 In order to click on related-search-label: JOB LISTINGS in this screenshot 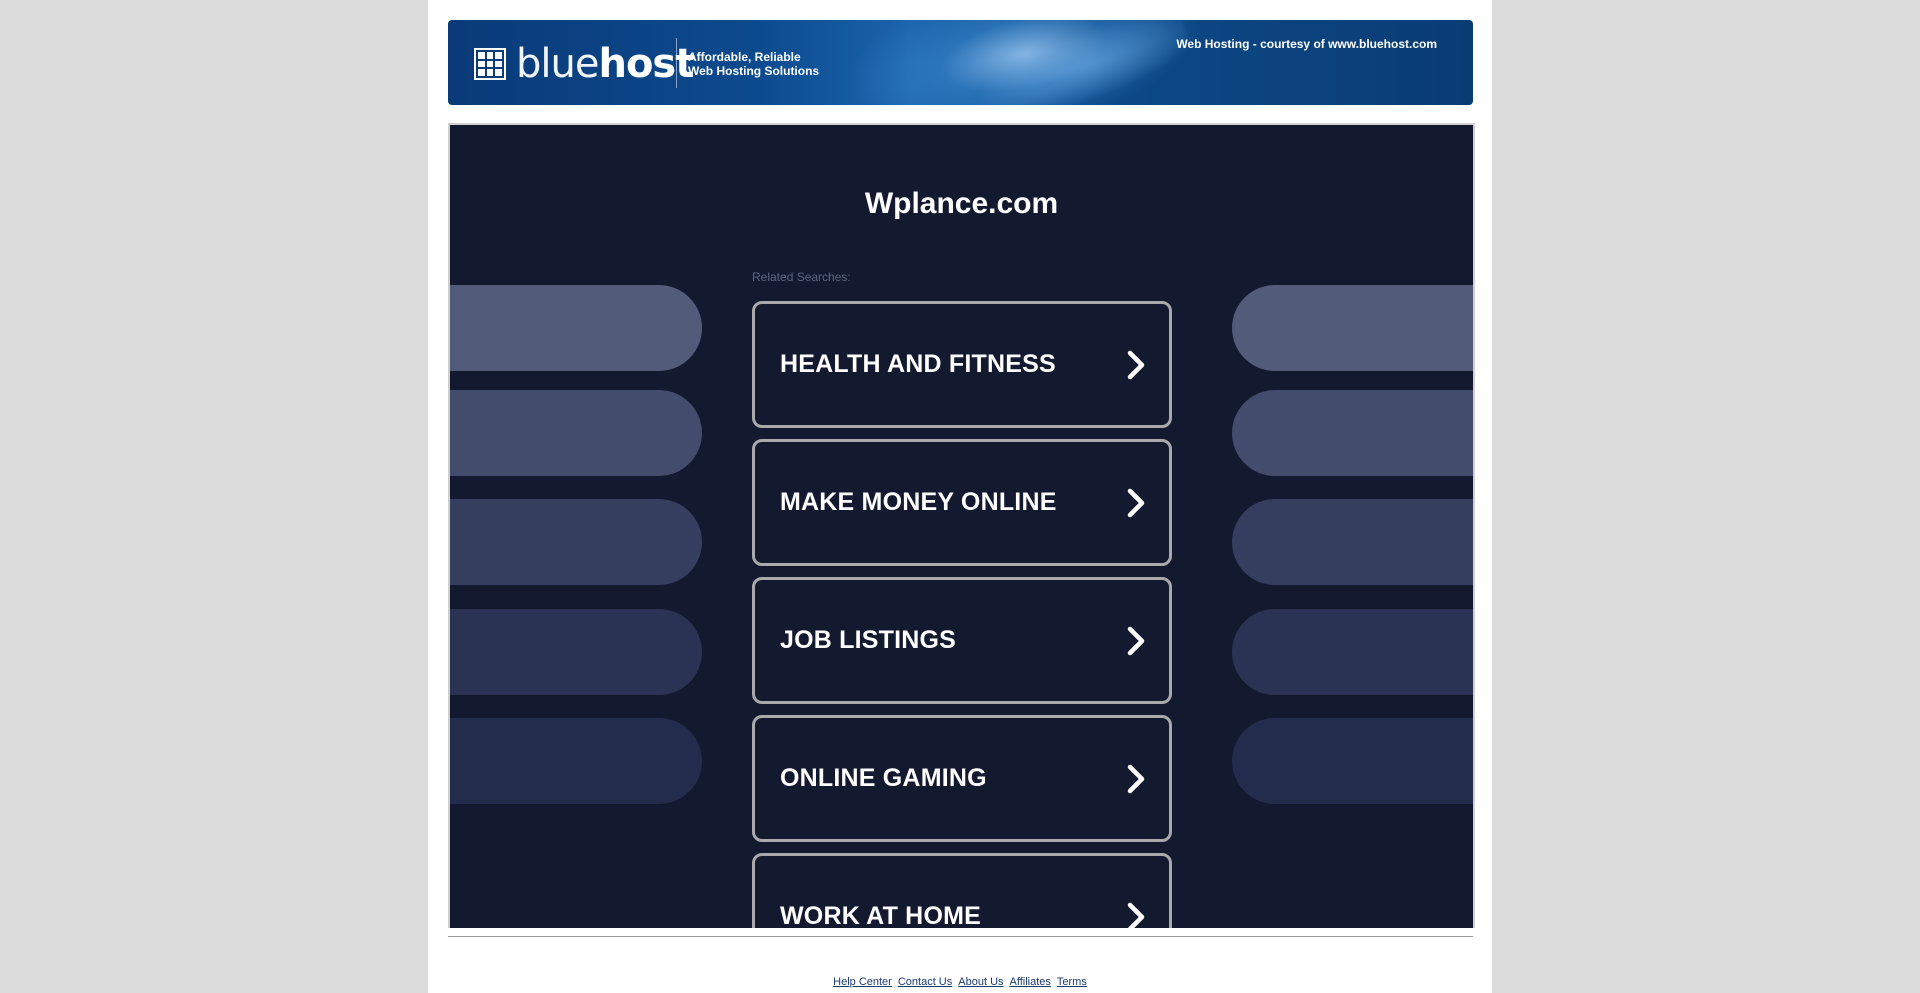, I will do `click(868, 640)`.